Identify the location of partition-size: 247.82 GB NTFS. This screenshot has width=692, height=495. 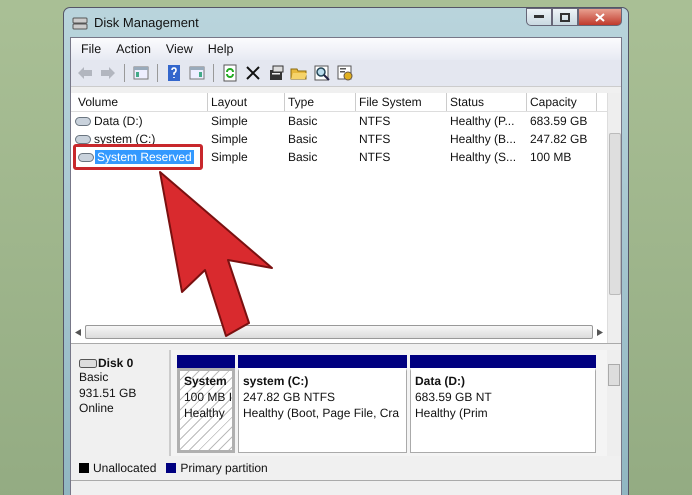
(289, 397).